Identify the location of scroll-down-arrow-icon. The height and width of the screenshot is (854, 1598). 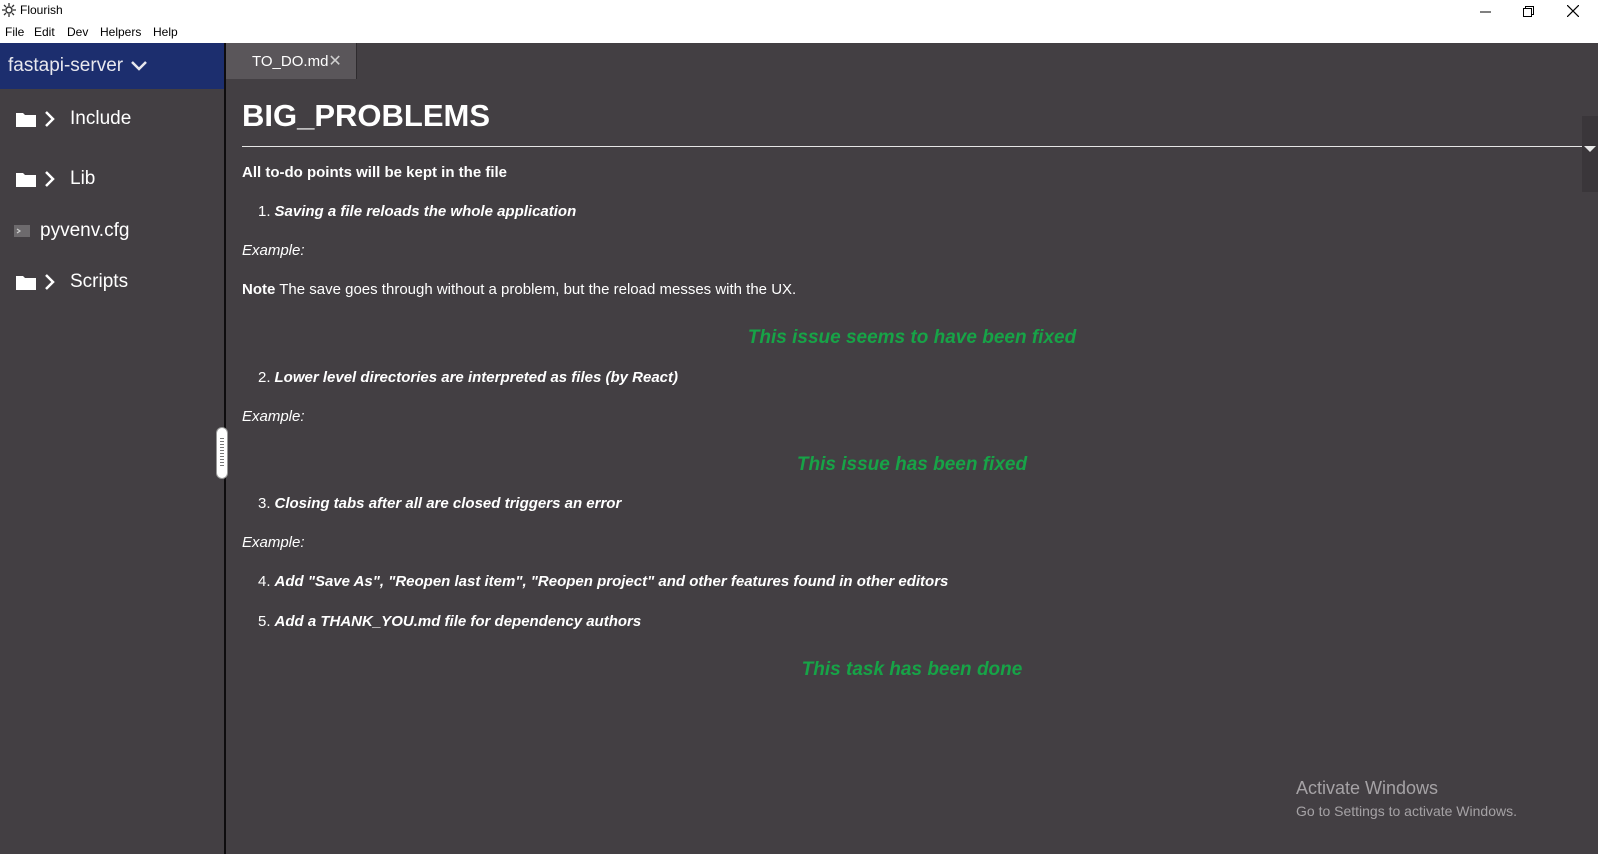
(1590, 149).